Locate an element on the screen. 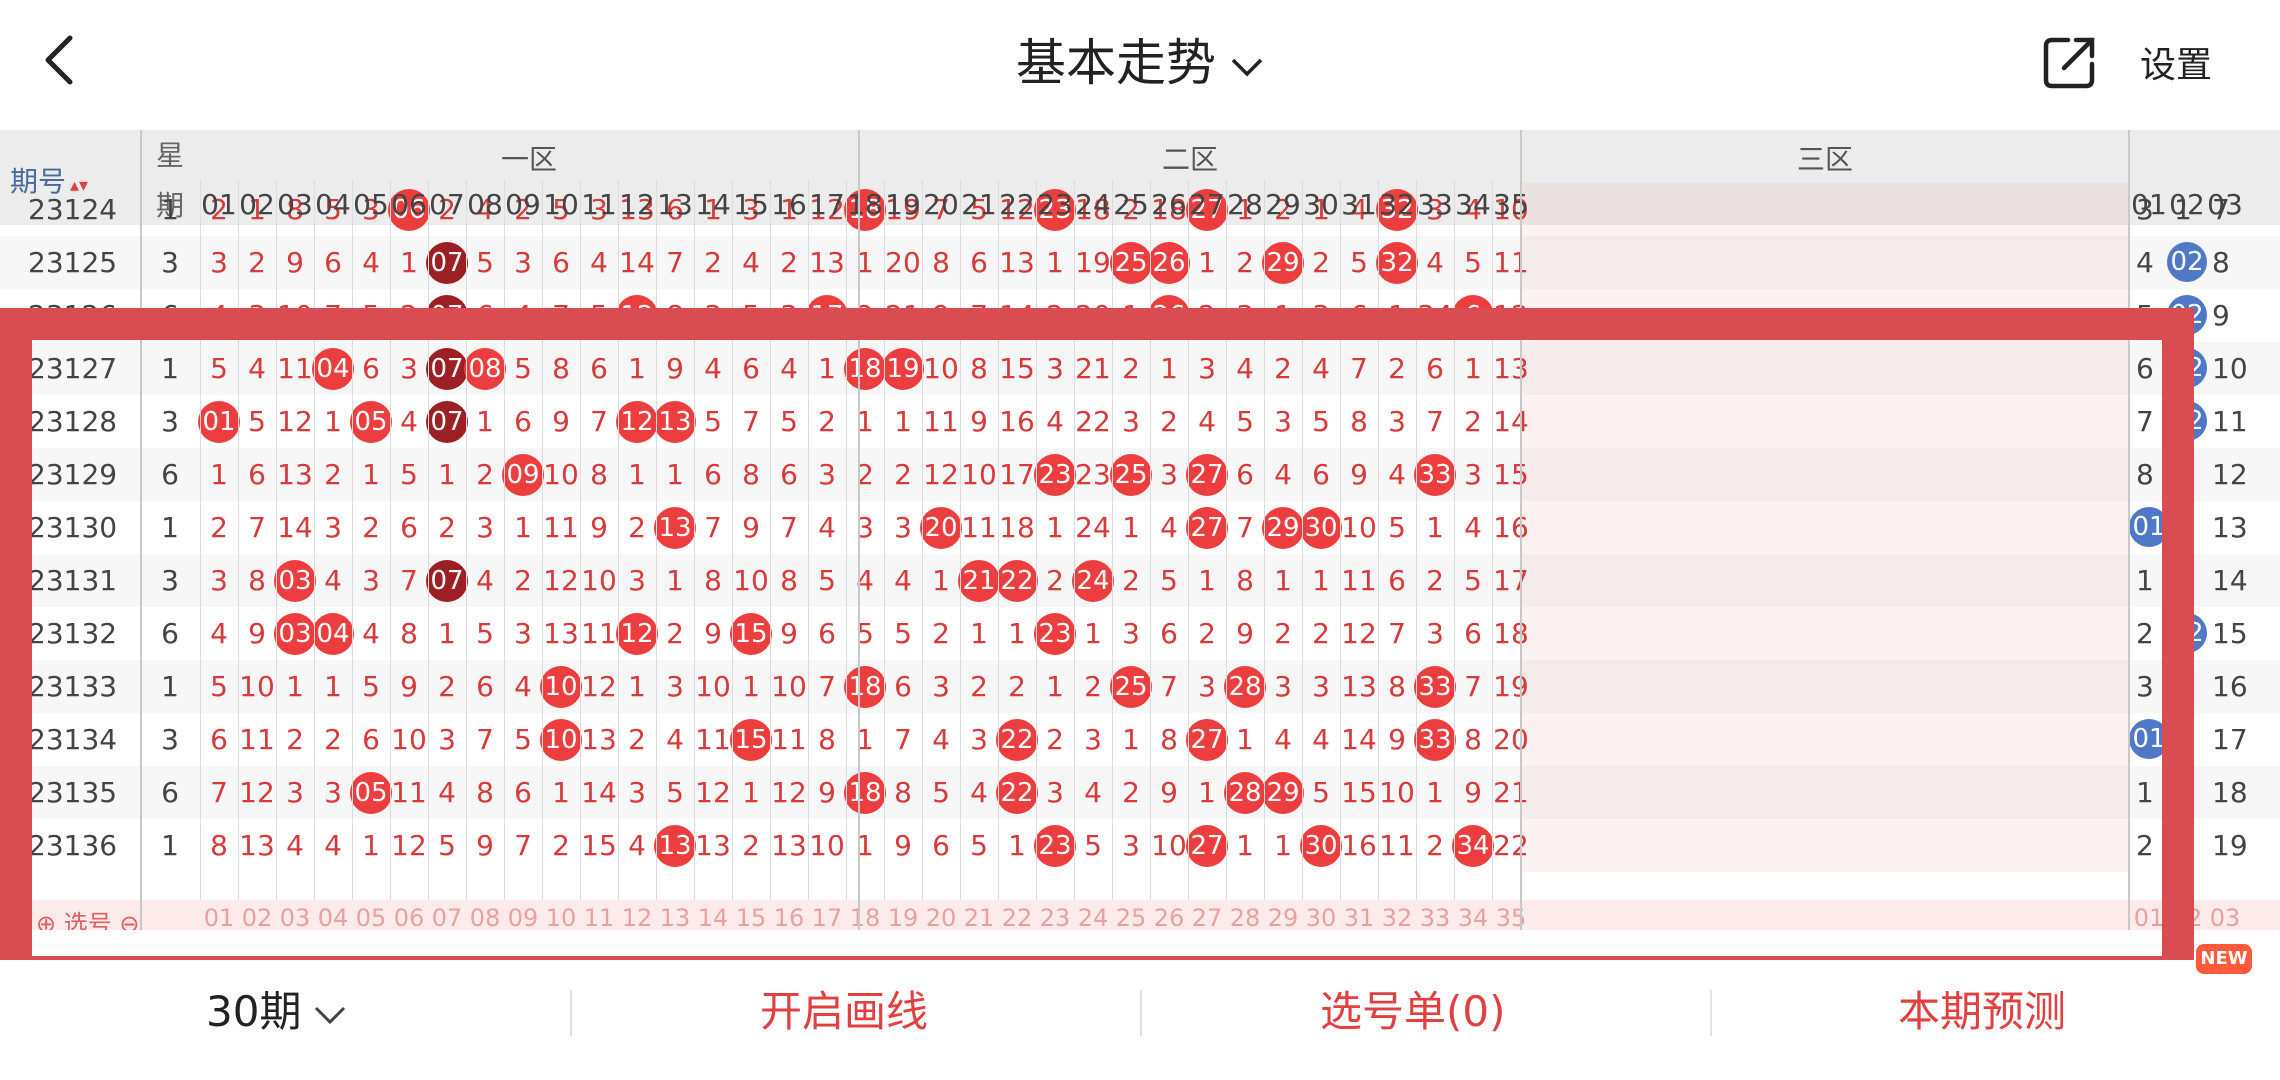  draw-lines-button: 开启画线 is located at coordinates (844, 1012).